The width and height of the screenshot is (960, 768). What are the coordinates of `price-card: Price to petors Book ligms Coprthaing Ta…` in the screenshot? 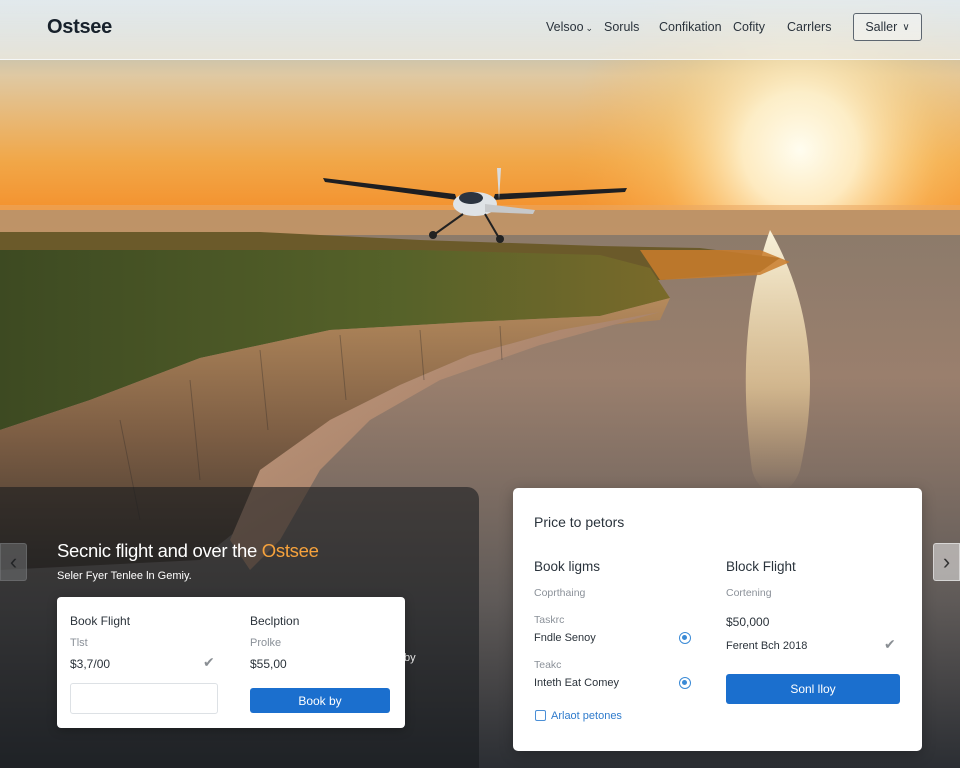 It's located at (717, 619).